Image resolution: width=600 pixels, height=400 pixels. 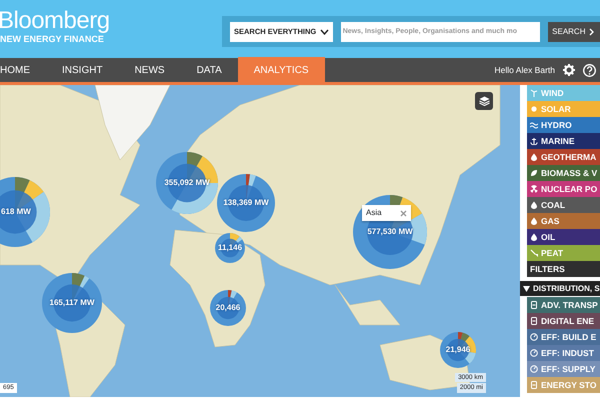 What do you see at coordinates (534, 173) in the screenshot?
I see `leaf-icon` at bounding box center [534, 173].